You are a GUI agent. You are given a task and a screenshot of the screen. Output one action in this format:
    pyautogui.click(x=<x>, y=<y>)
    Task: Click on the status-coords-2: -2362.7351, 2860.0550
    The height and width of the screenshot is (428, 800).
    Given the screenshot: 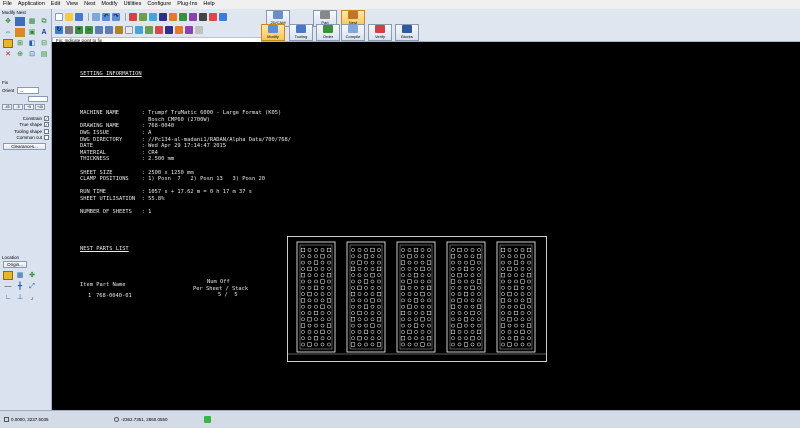 What is the action you would take?
    pyautogui.click(x=155, y=419)
    